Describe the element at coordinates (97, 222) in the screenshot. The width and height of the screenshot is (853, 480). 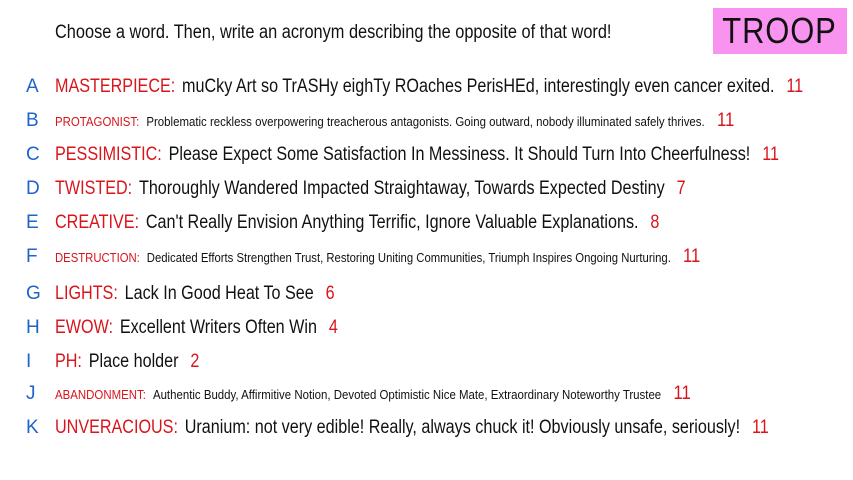
I see `row-word: CREATIVE:` at that location.